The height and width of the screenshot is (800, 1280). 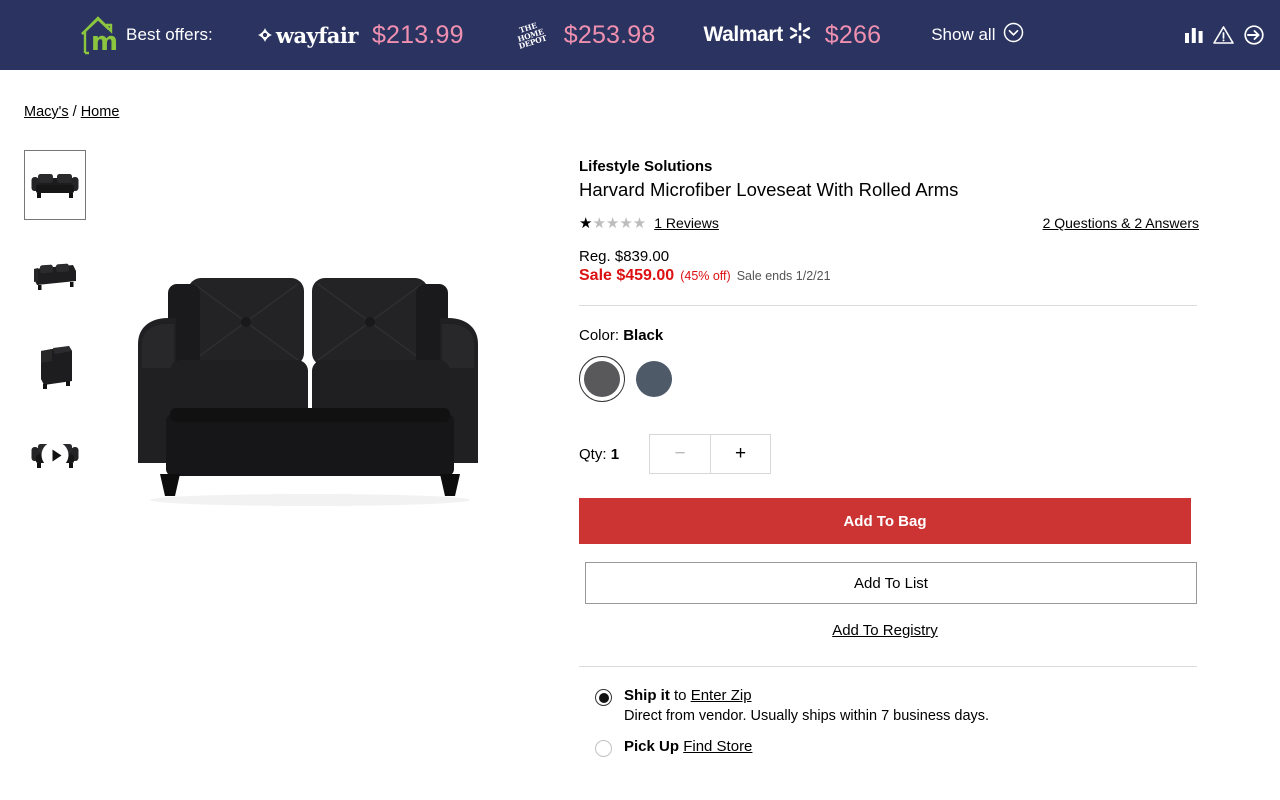 What do you see at coordinates (1013, 35) in the screenshot?
I see `chevron-down-circle-icon` at bounding box center [1013, 35].